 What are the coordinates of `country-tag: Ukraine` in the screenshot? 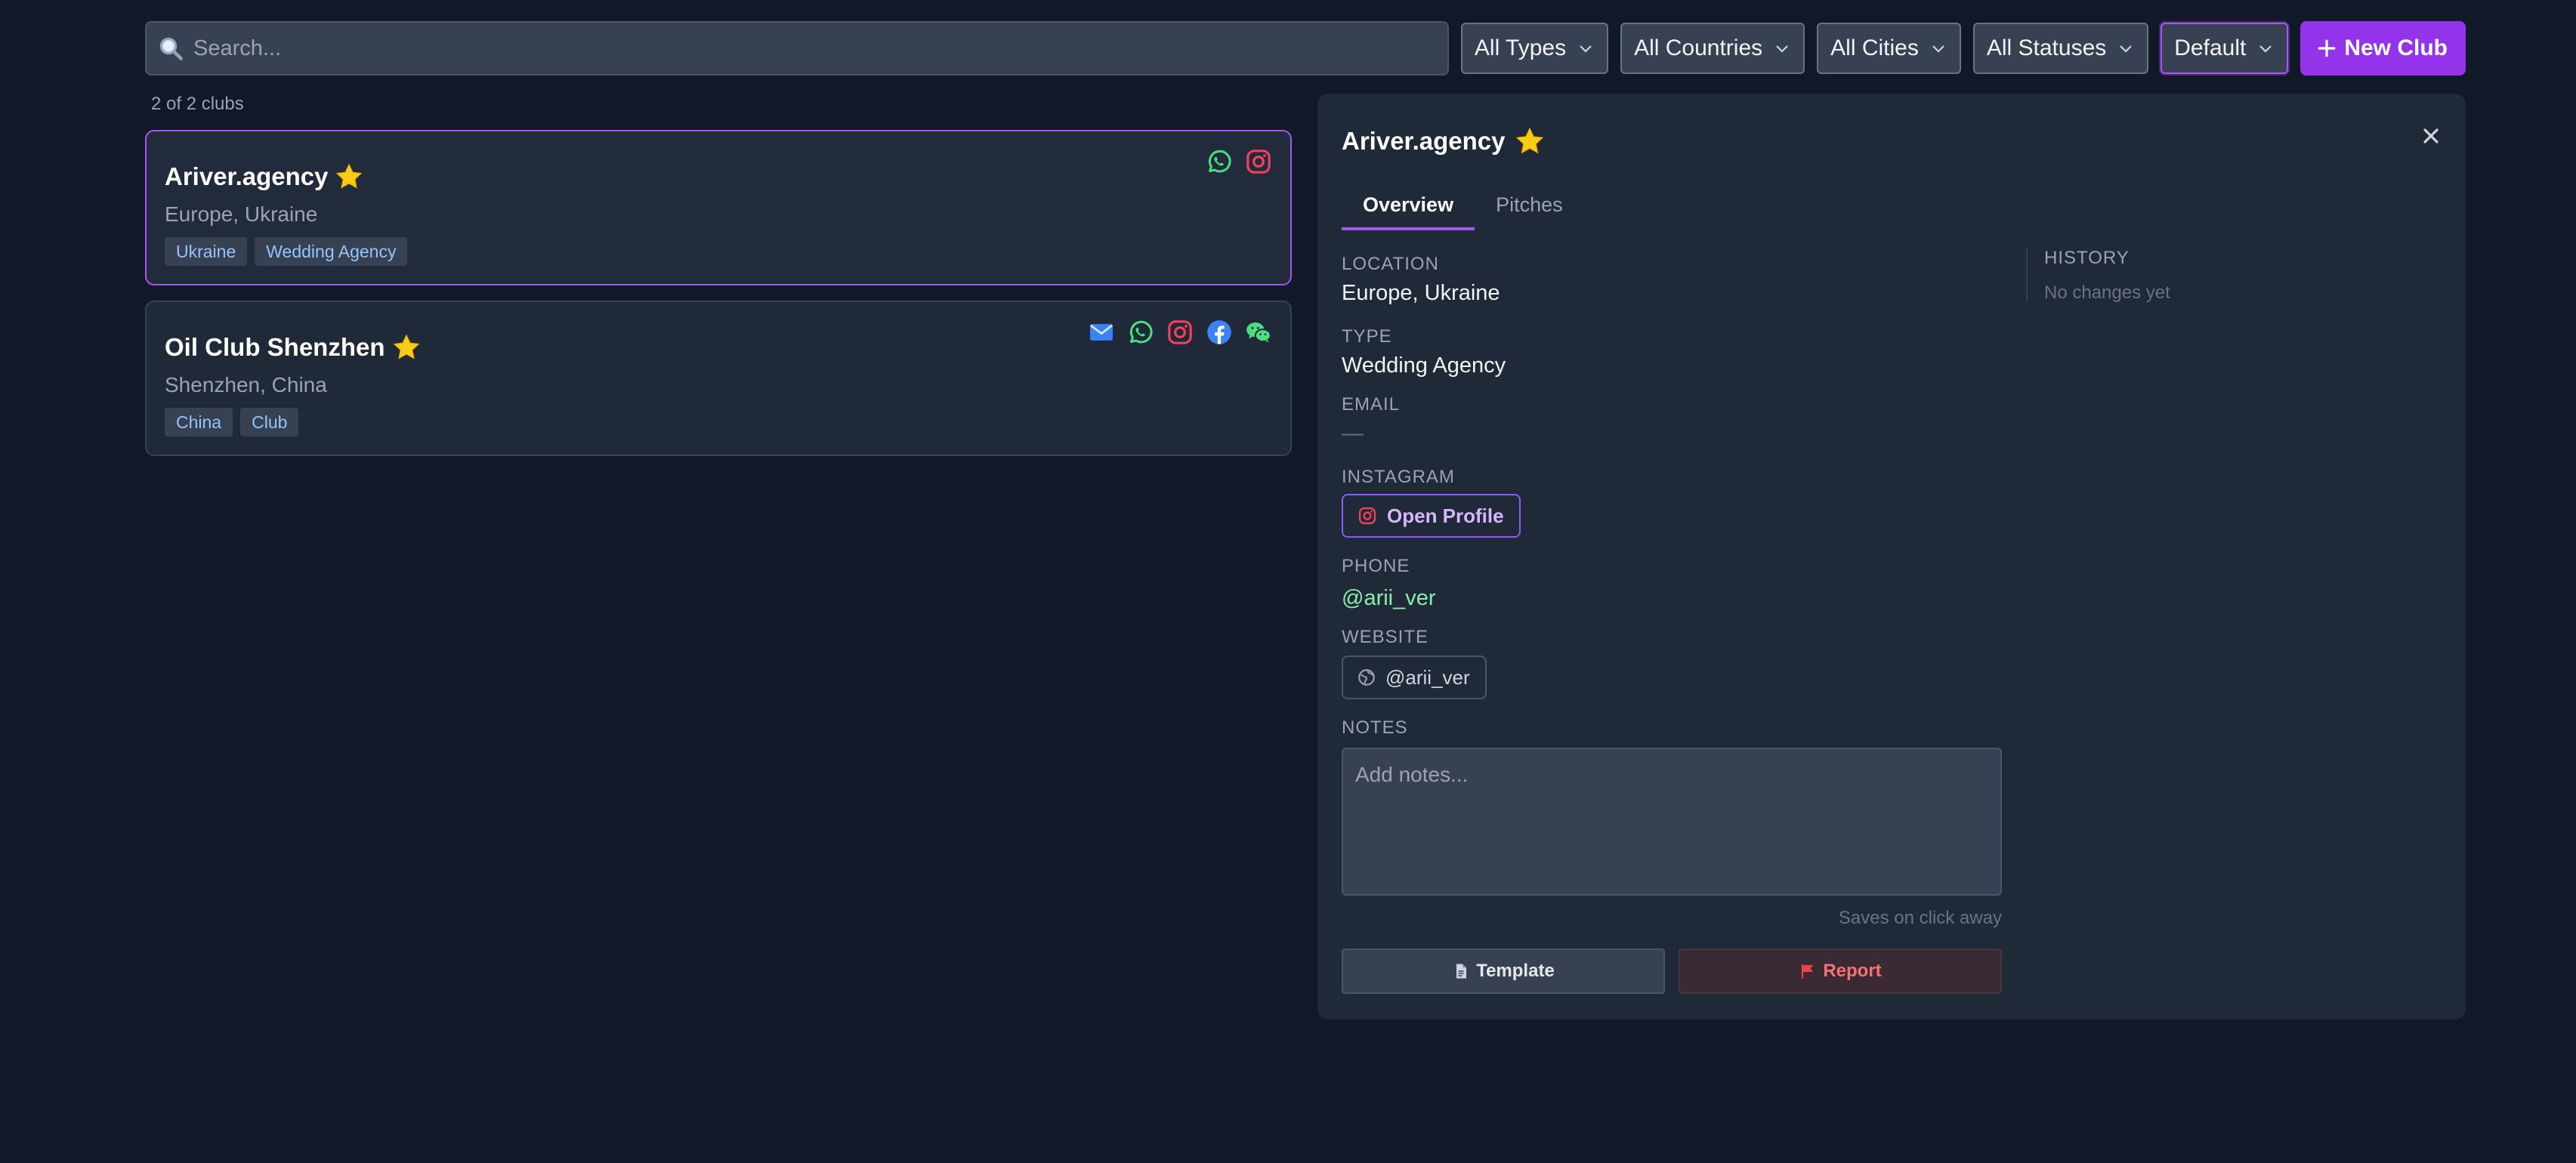 It's located at (206, 251).